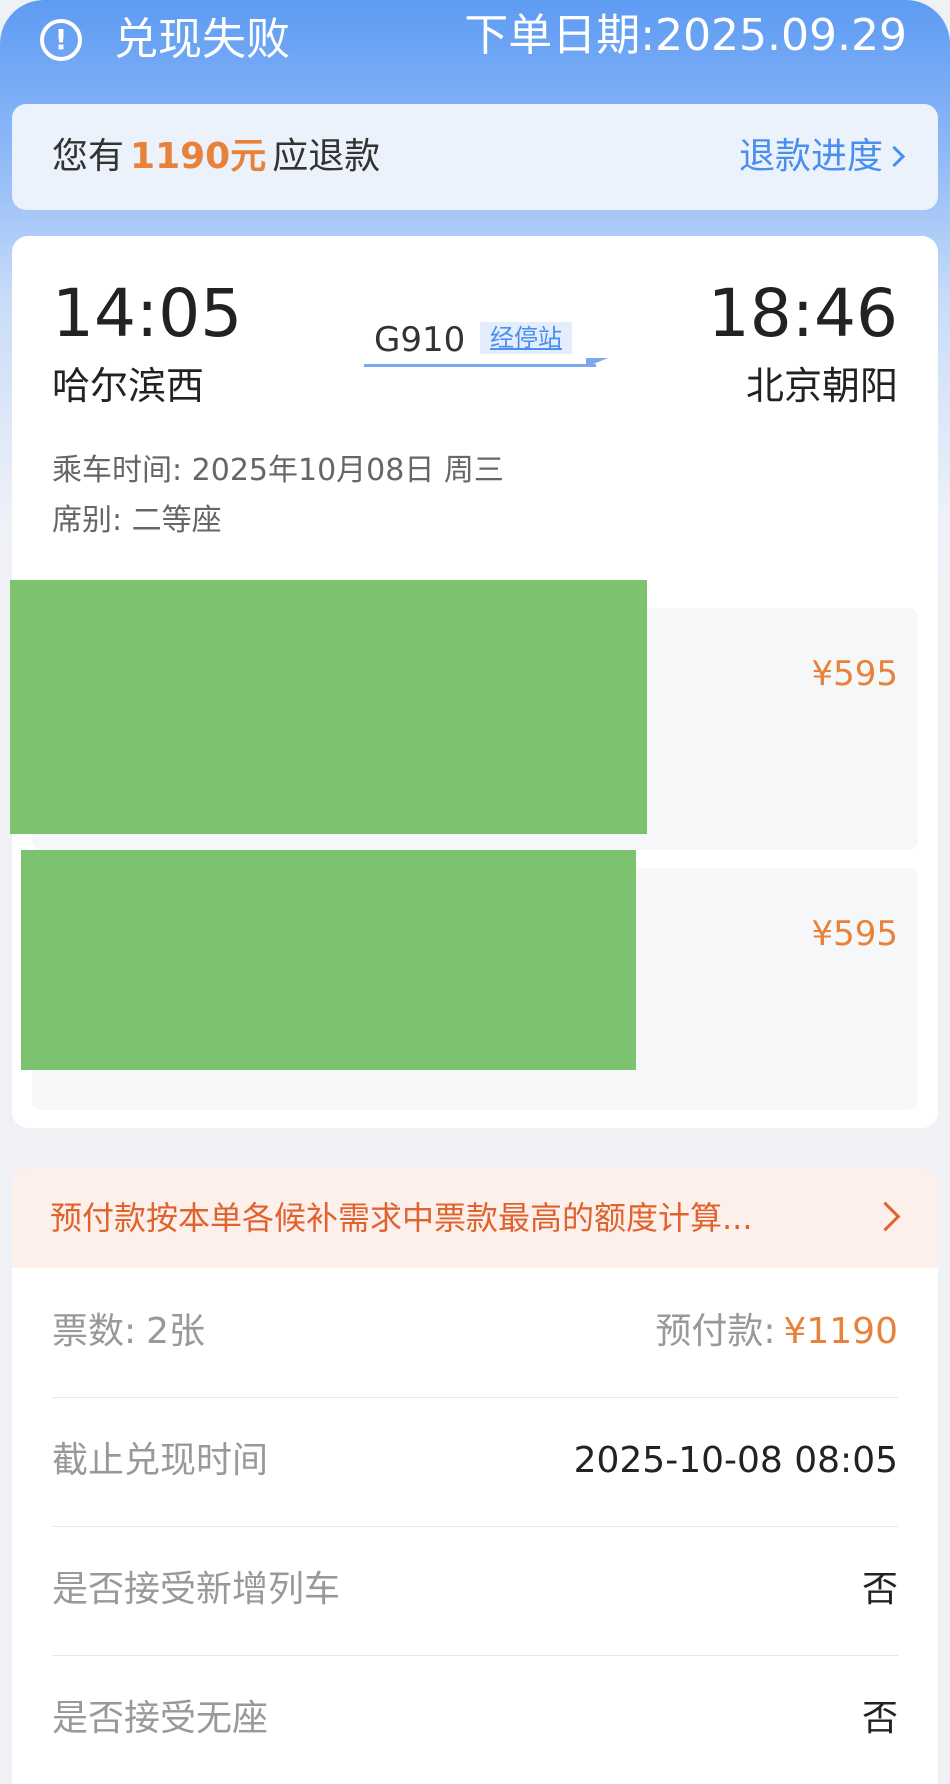 This screenshot has width=950, height=1784. What do you see at coordinates (475, 157) in the screenshot?
I see `refund-banner: 您有 1190元 应退款 退款进度` at bounding box center [475, 157].